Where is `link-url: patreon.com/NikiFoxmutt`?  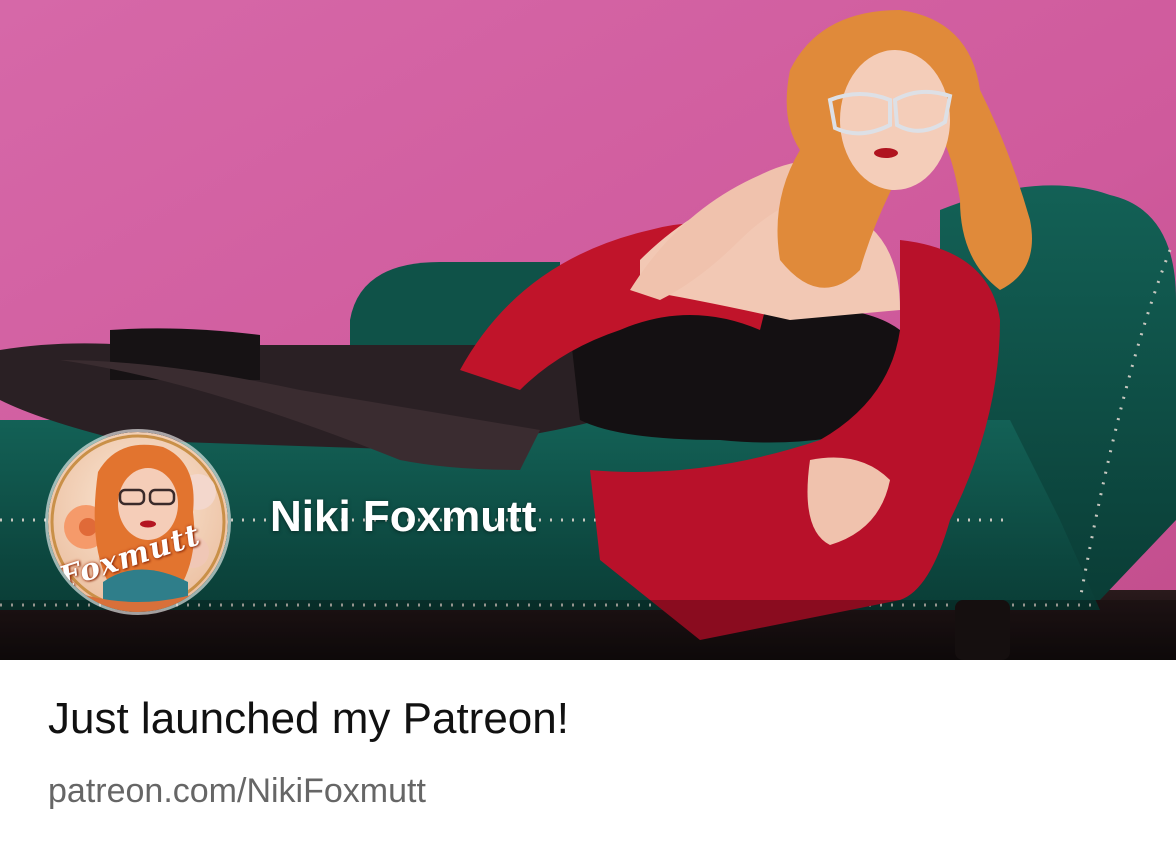 link-url: patreon.com/NikiFoxmutt is located at coordinates (237, 791).